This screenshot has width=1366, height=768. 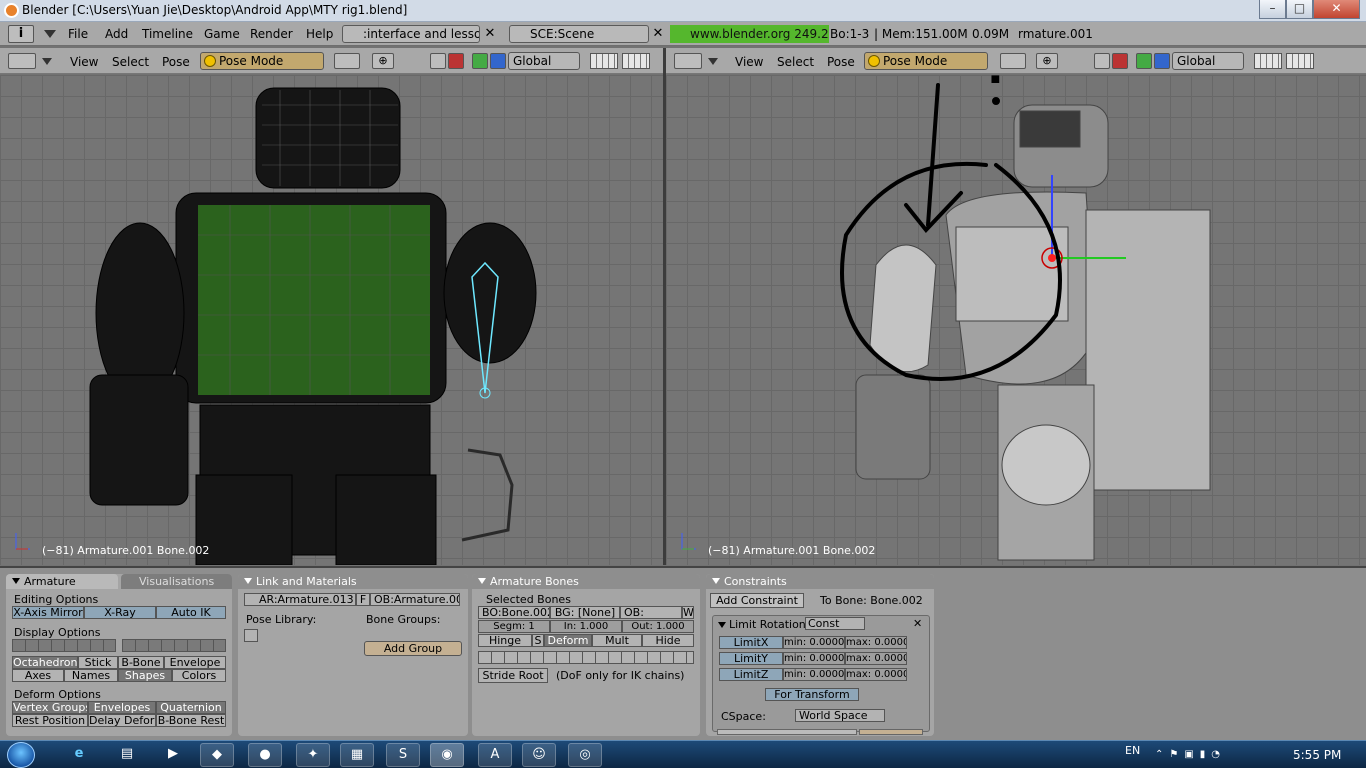 I want to click on menu-game: Game, so click(x=222, y=34).